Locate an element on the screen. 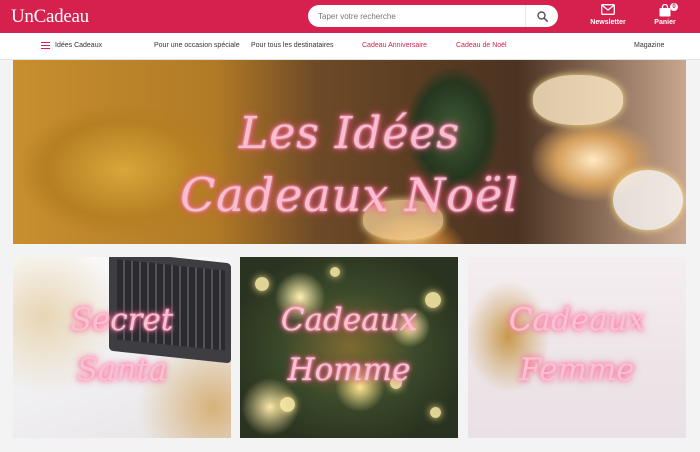  search-icon is located at coordinates (542, 16).